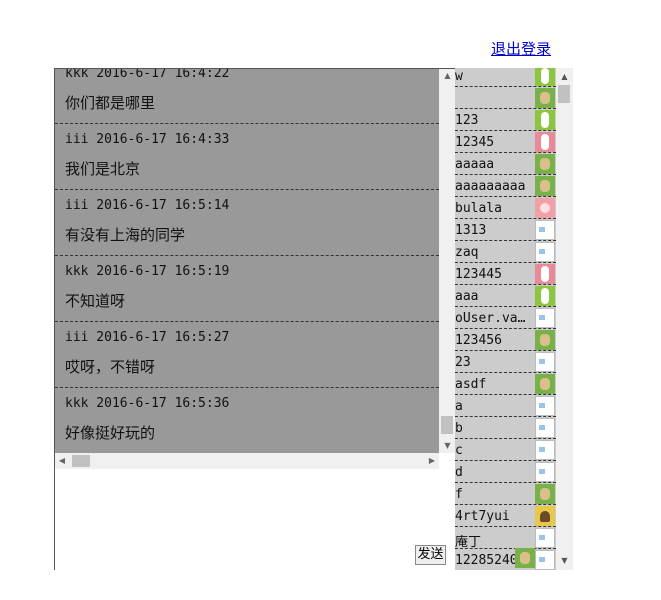 Image resolution: width=661 pixels, height=600 pixels. I want to click on user-list-item: w, so click(505, 77).